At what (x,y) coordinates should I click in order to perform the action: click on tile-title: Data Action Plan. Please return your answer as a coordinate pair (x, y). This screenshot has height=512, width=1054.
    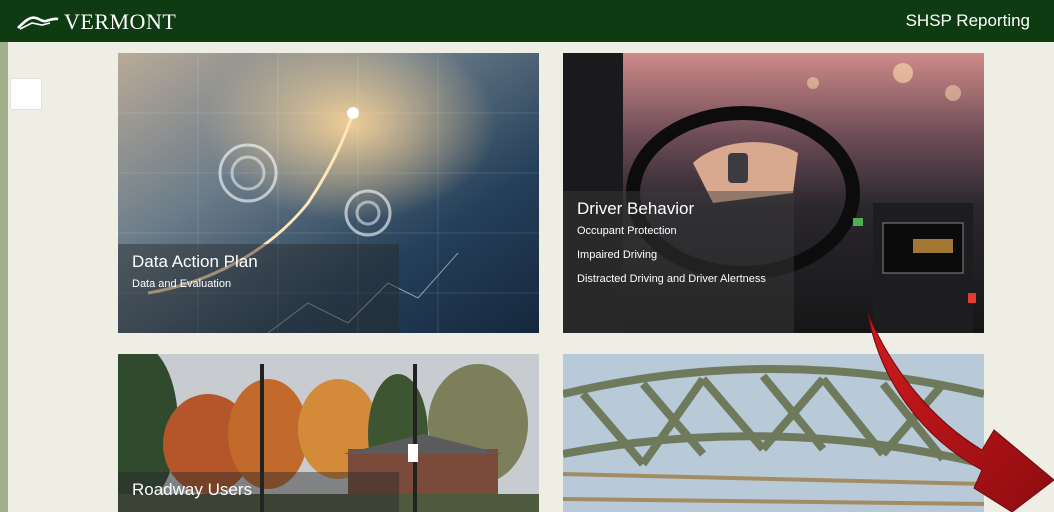
    Looking at the image, I should click on (258, 262).